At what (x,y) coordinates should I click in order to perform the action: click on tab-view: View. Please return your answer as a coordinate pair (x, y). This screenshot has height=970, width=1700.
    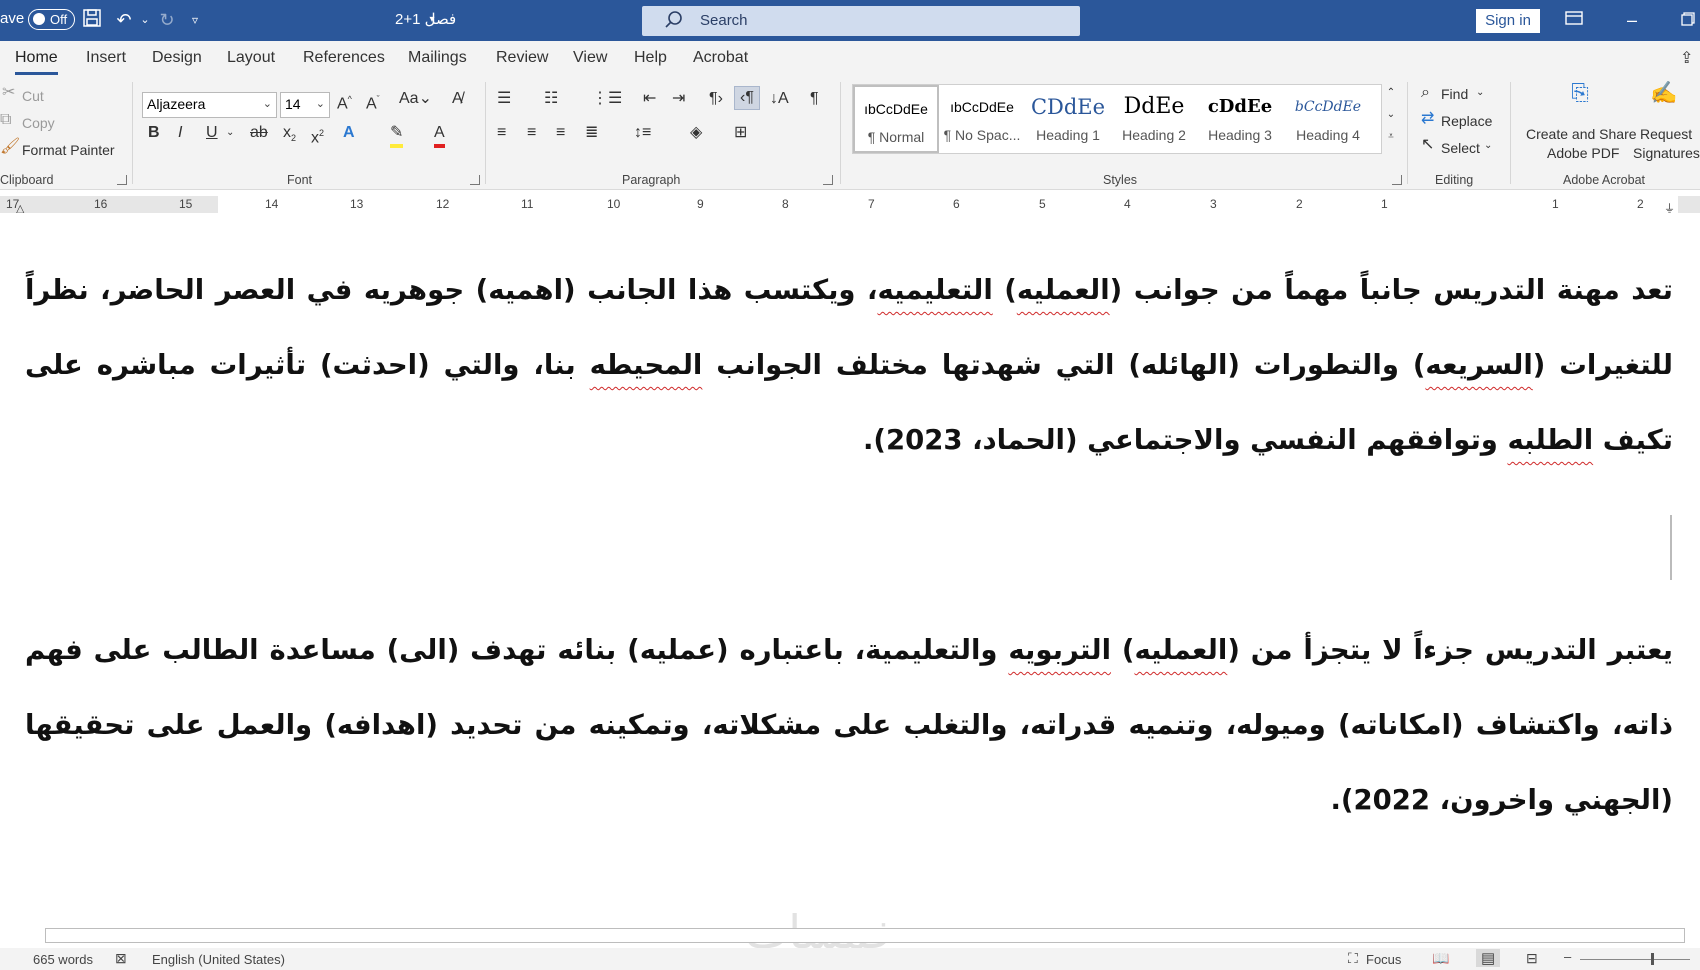
    Looking at the image, I should click on (590, 58).